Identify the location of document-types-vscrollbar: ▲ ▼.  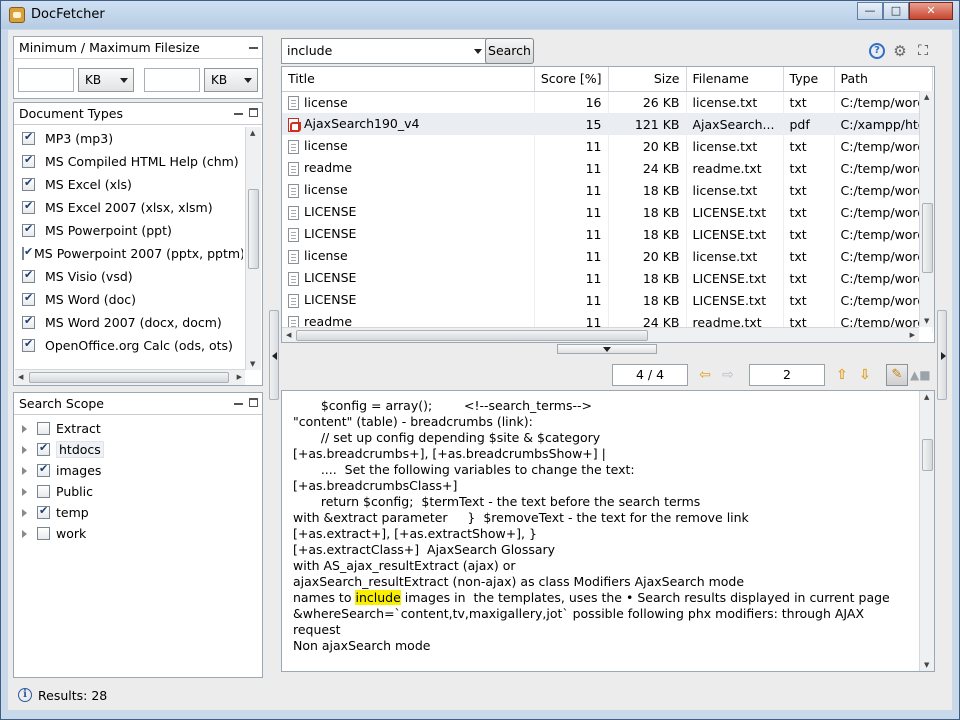
(253, 248).